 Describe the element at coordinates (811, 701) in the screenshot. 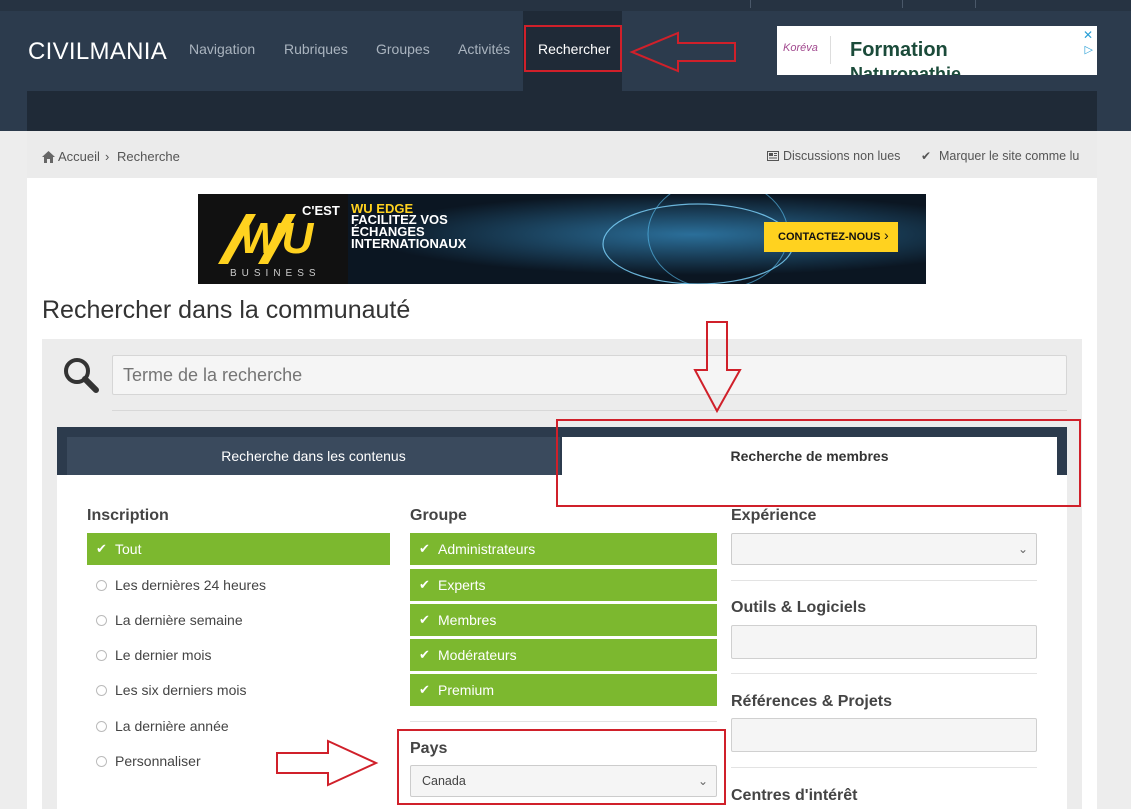

I see `references-title: Références & Projets` at that location.